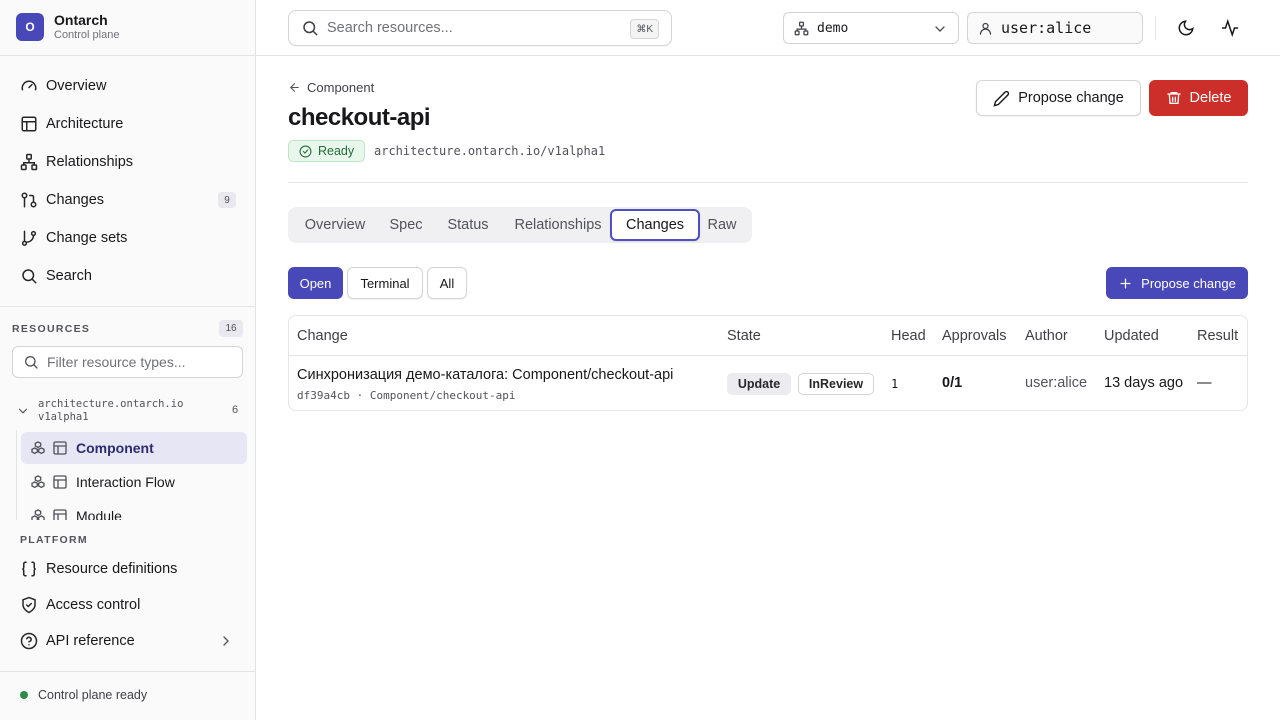 This screenshot has width=1280, height=720. I want to click on shield-check-icon, so click(29, 605).